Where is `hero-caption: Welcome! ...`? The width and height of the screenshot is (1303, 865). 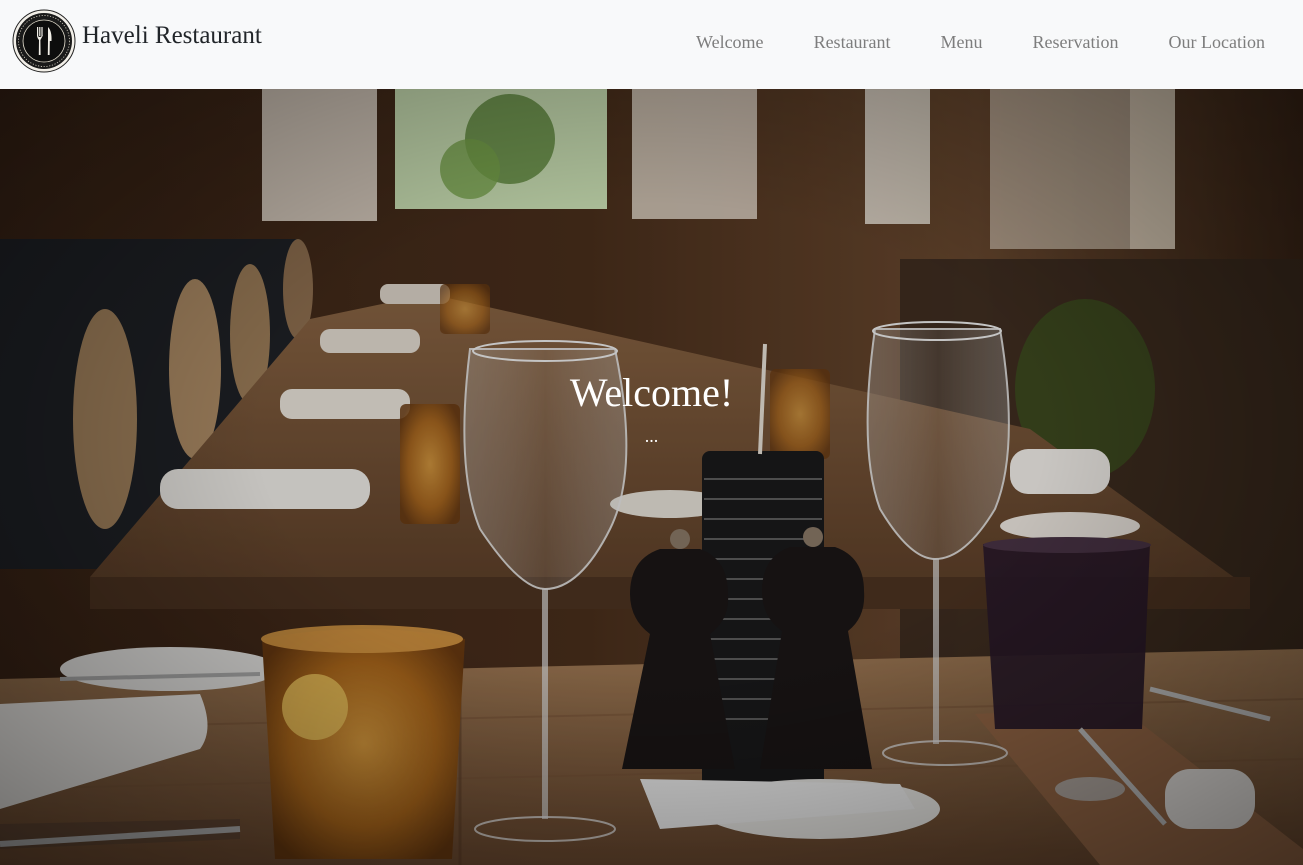
hero-caption: Welcome! ... is located at coordinates (651, 408).